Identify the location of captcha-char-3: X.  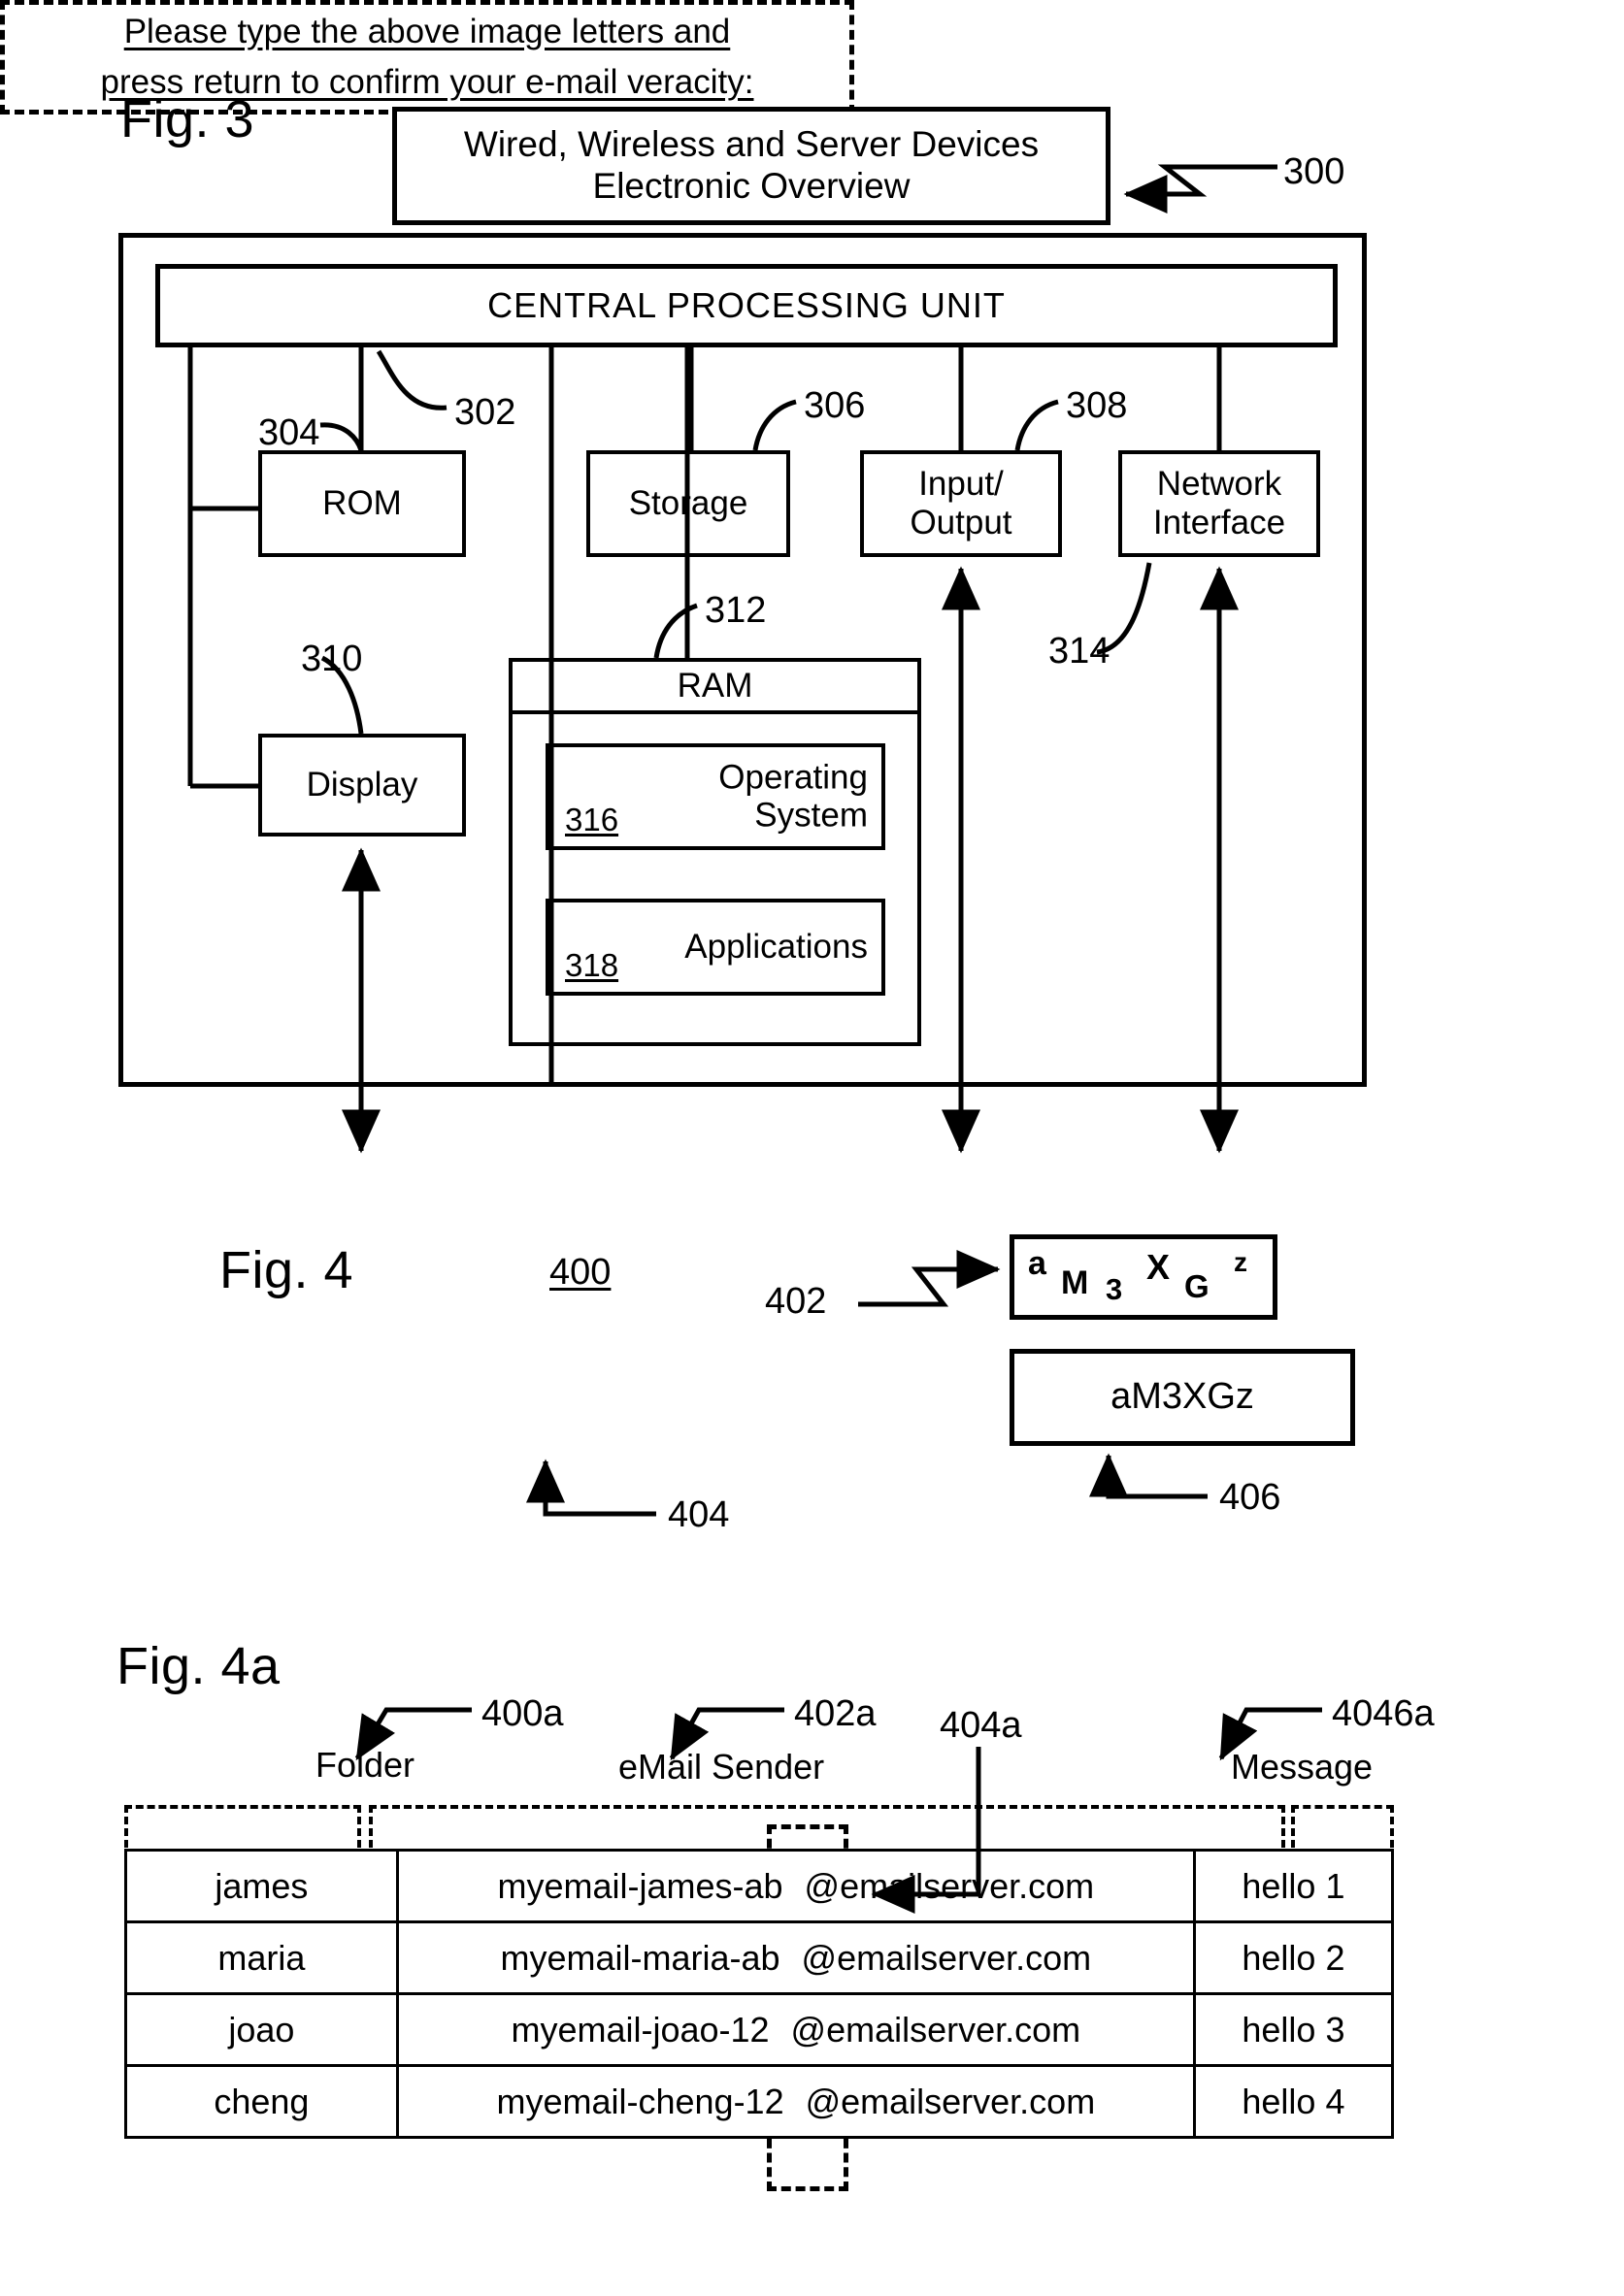
(1158, 1267).